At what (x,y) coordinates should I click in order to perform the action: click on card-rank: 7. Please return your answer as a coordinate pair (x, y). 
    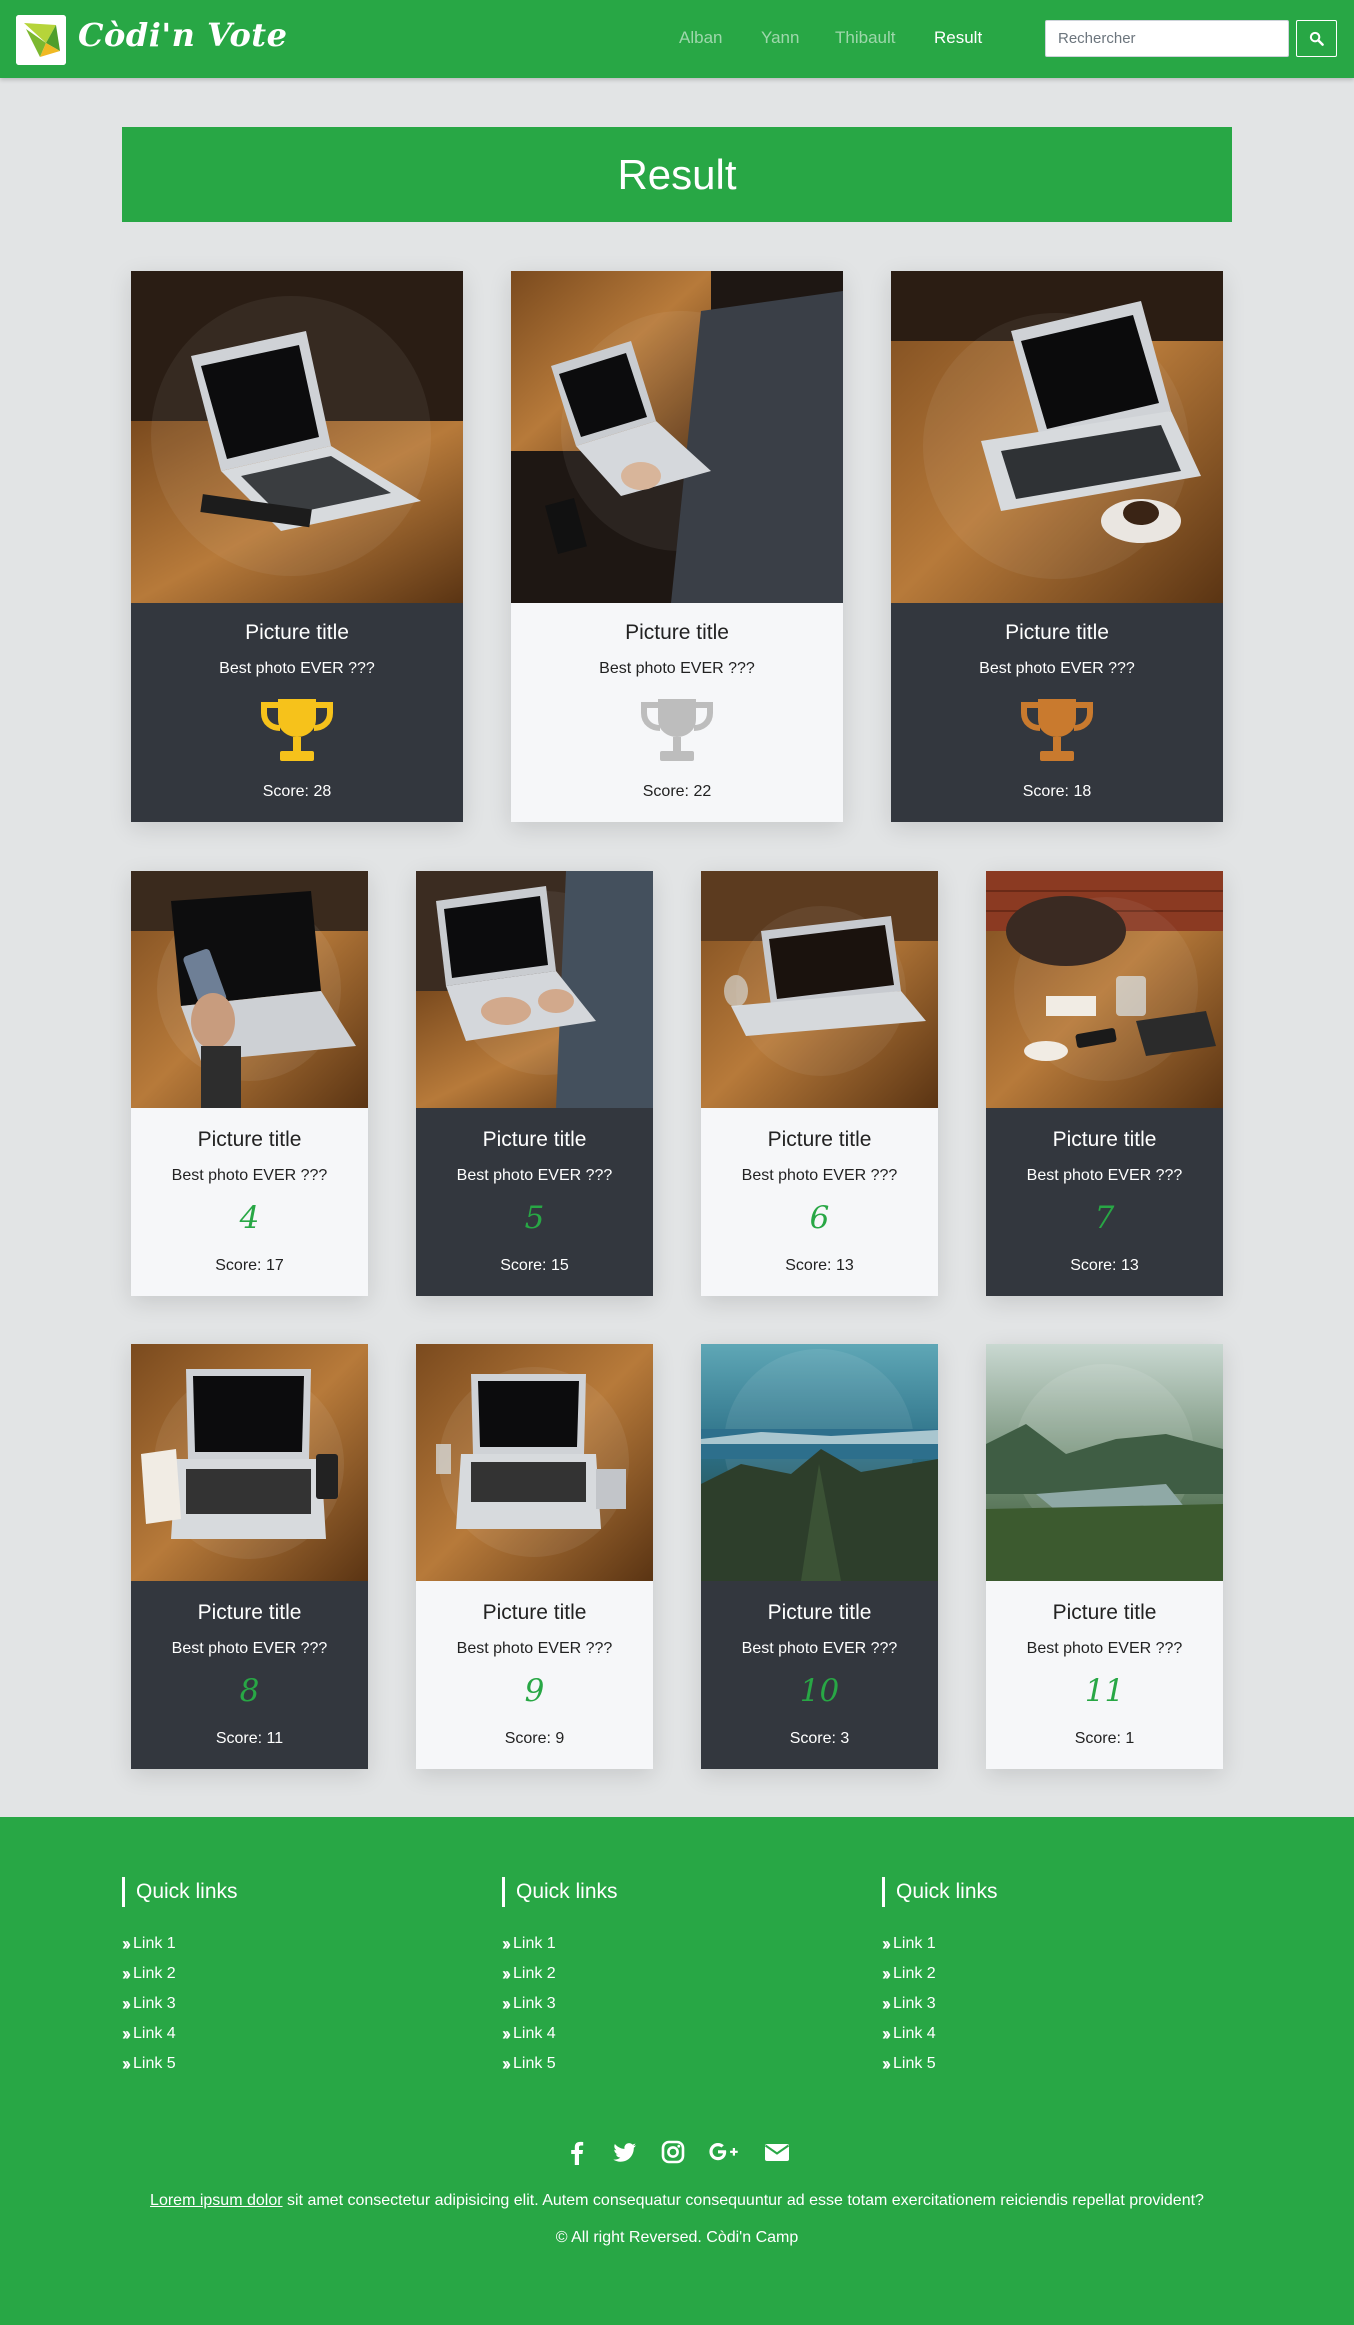
    Looking at the image, I should click on (1104, 1218).